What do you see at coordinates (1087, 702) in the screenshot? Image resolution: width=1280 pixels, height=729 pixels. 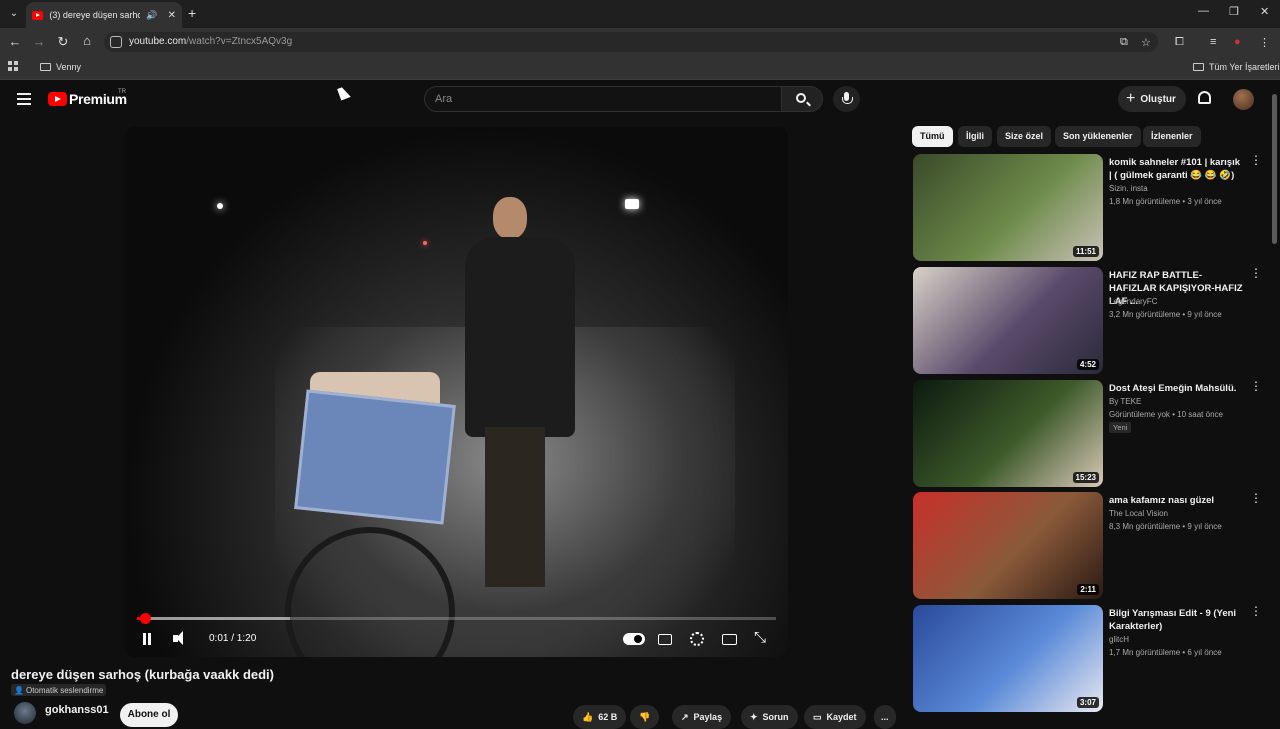 I see `duration-badge: 3:07` at bounding box center [1087, 702].